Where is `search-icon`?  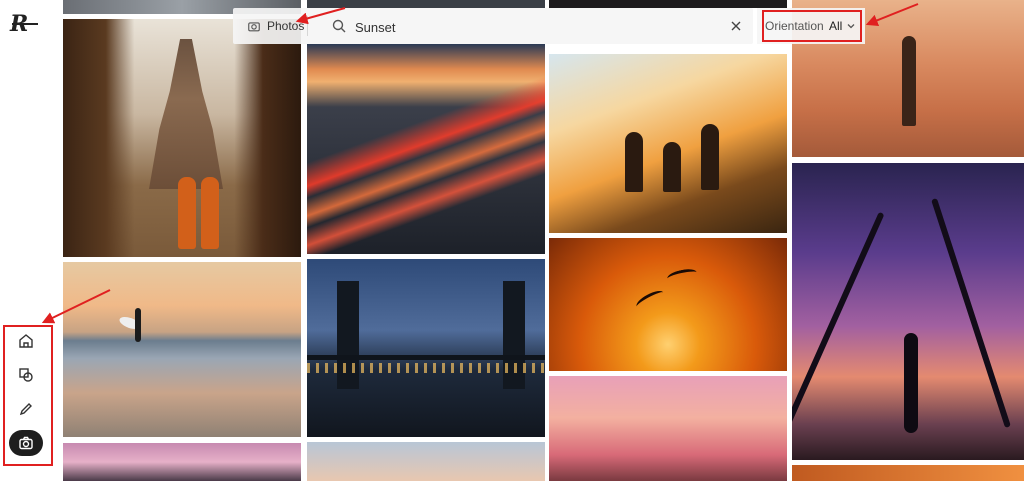 search-icon is located at coordinates (339, 26).